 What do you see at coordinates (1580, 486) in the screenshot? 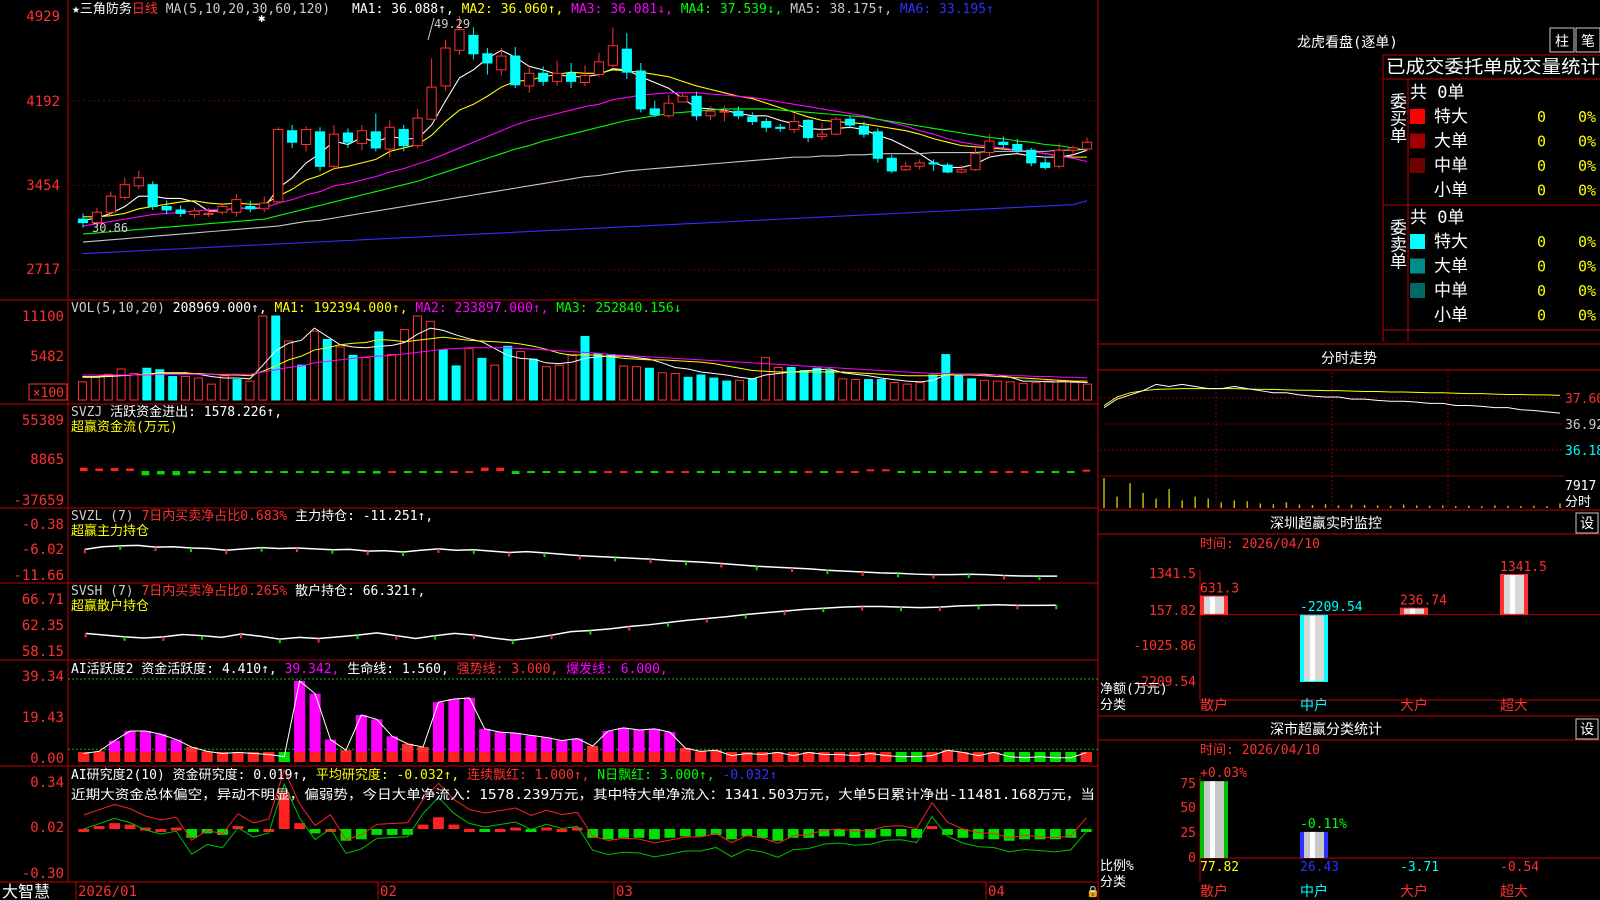
I see `intraday-vol-label: 7917` at bounding box center [1580, 486].